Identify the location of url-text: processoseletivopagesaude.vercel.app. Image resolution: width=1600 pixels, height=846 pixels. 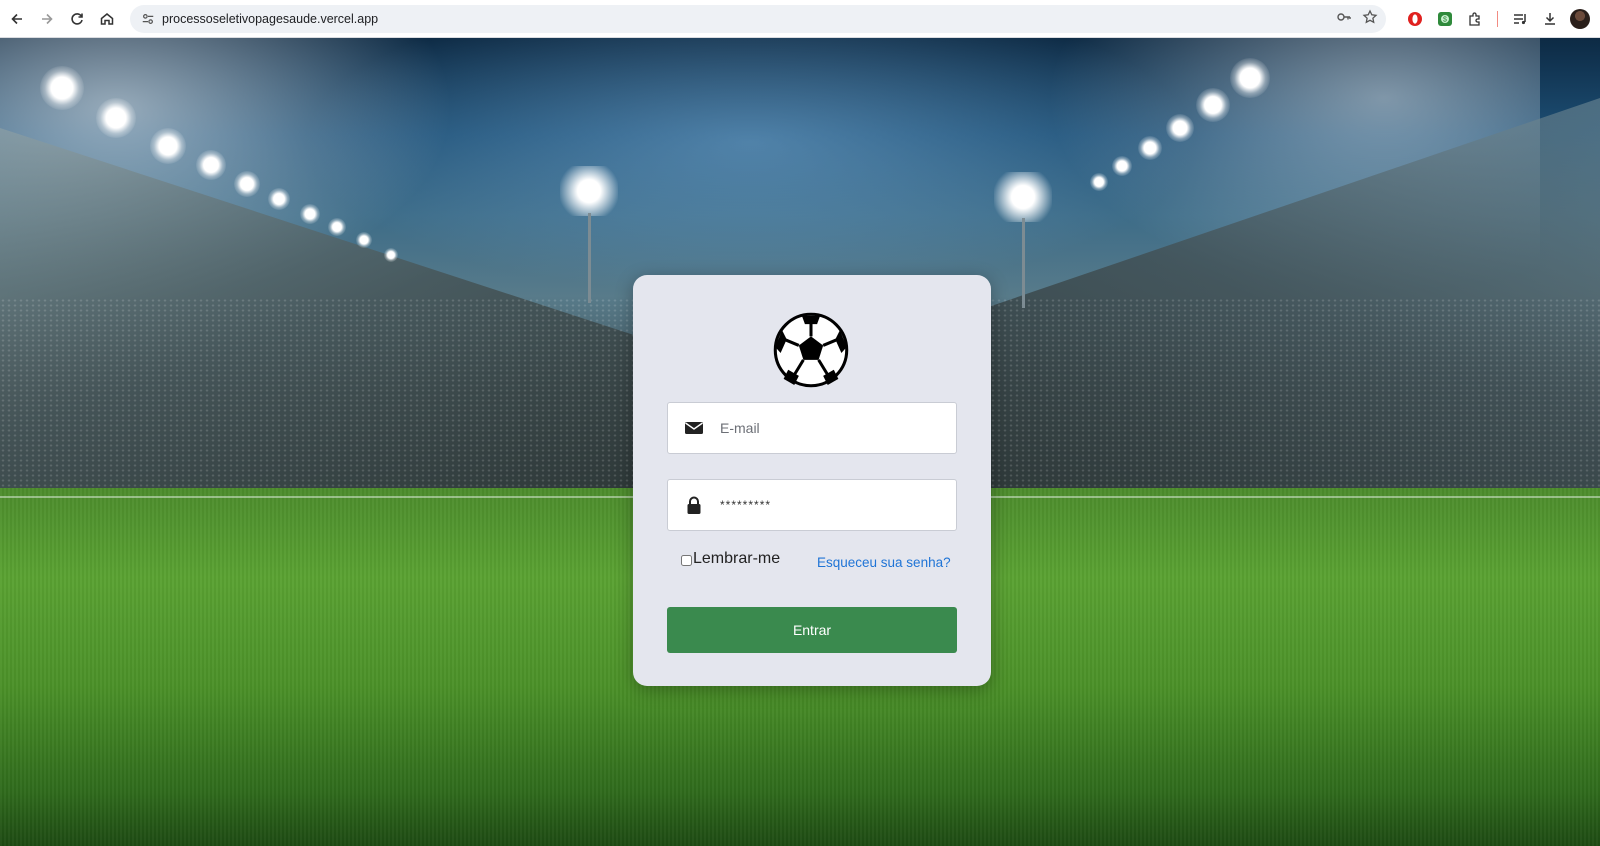
(270, 19).